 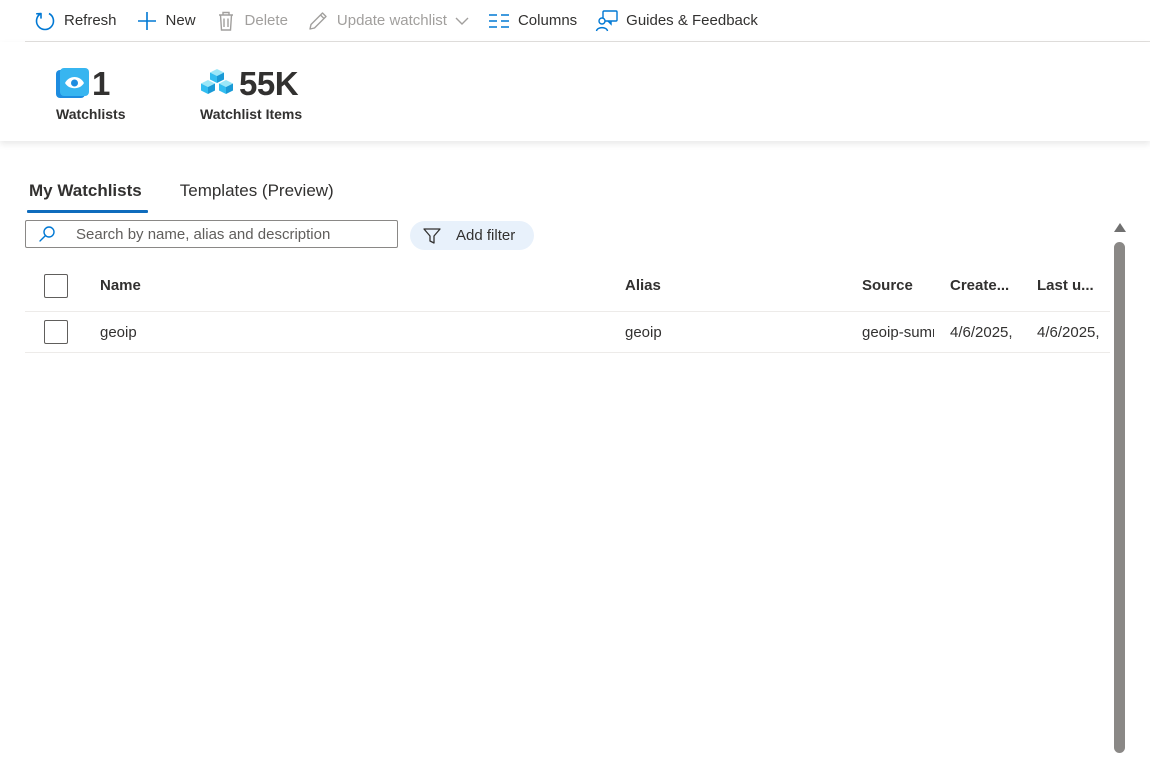 What do you see at coordinates (45, 21) in the screenshot?
I see `refresh-icon` at bounding box center [45, 21].